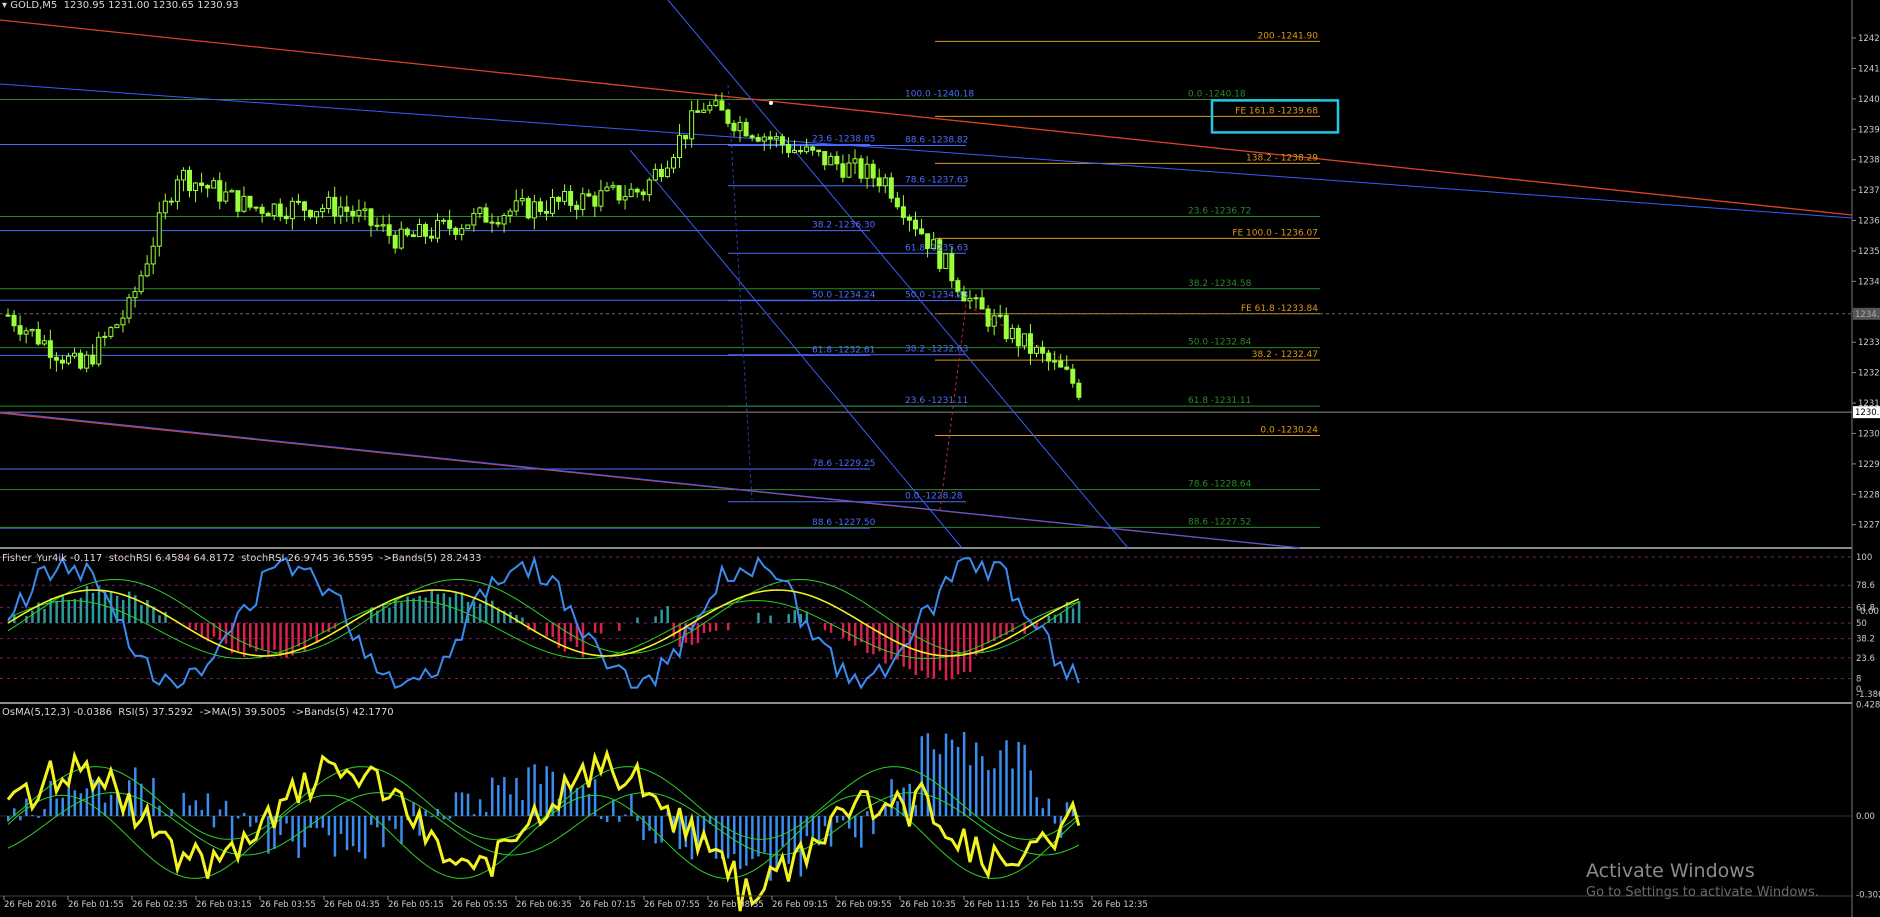 Image resolution: width=1880 pixels, height=917 pixels. What do you see at coordinates (843, 464) in the screenshot?
I see `fib-blue-b-label: 78.6 -1229.25` at bounding box center [843, 464].